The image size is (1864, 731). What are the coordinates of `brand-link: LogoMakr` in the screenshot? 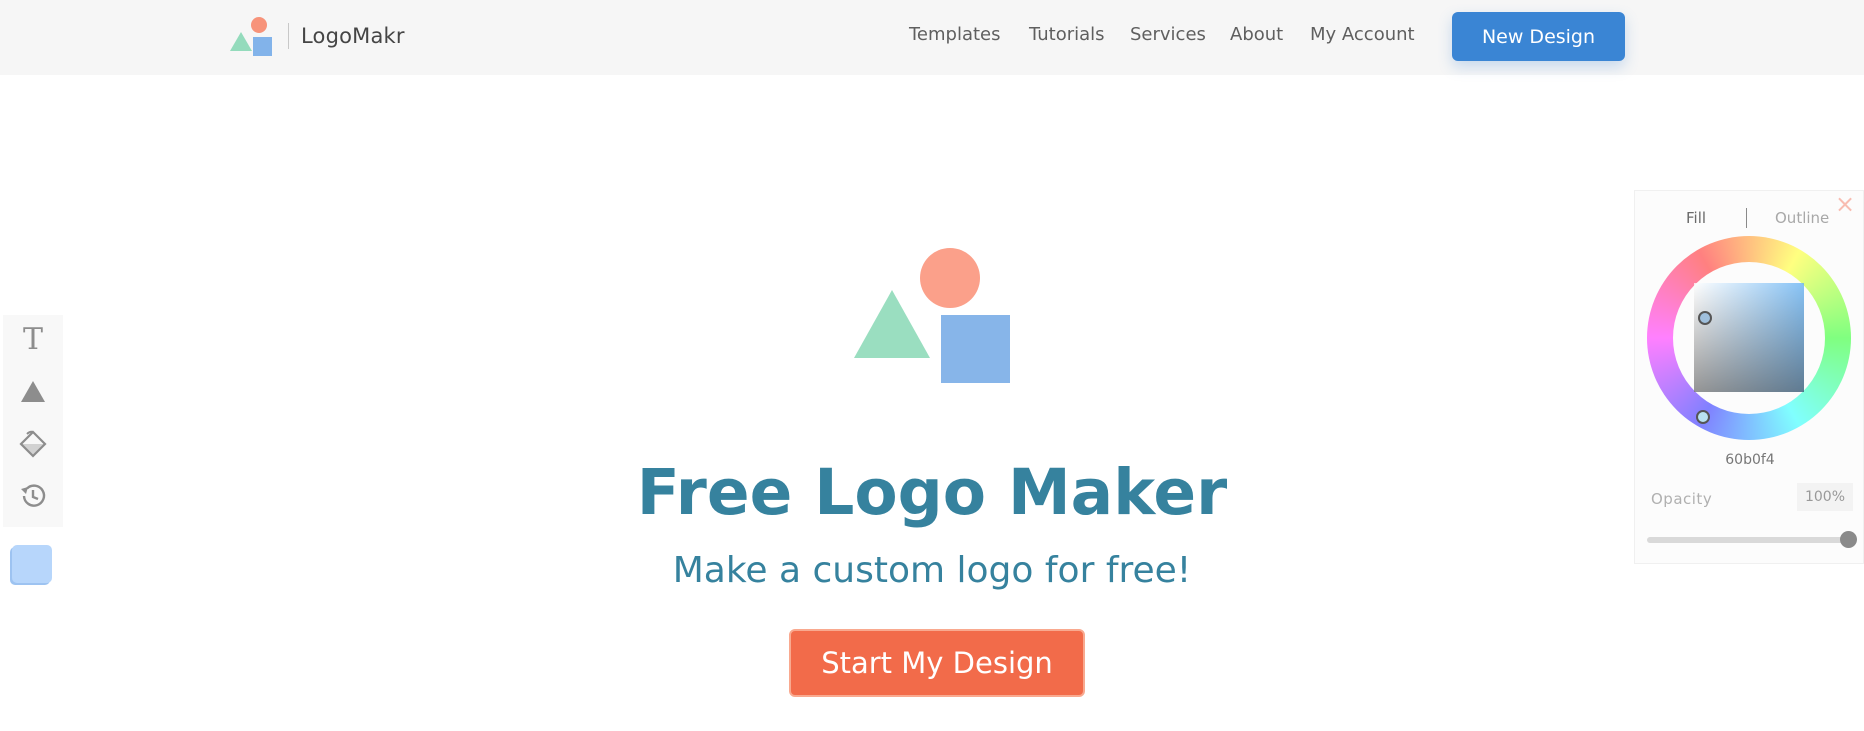 It's located at (317, 36).